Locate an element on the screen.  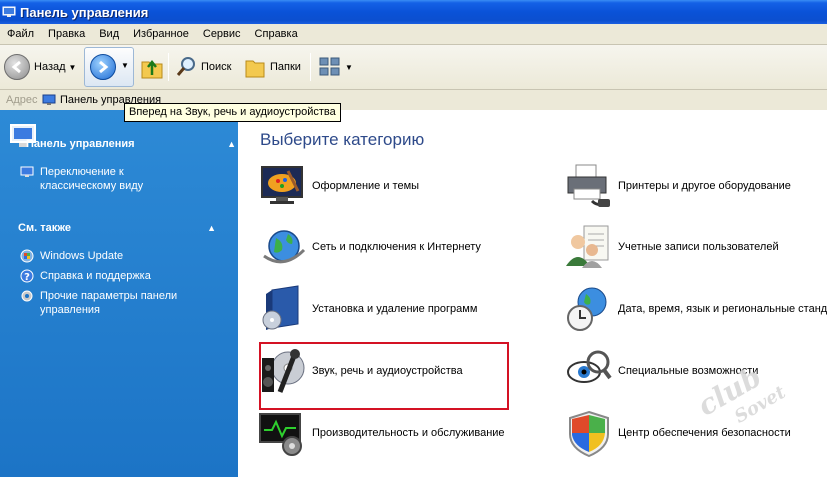
gear-icon is located at coordinates (27, 296).